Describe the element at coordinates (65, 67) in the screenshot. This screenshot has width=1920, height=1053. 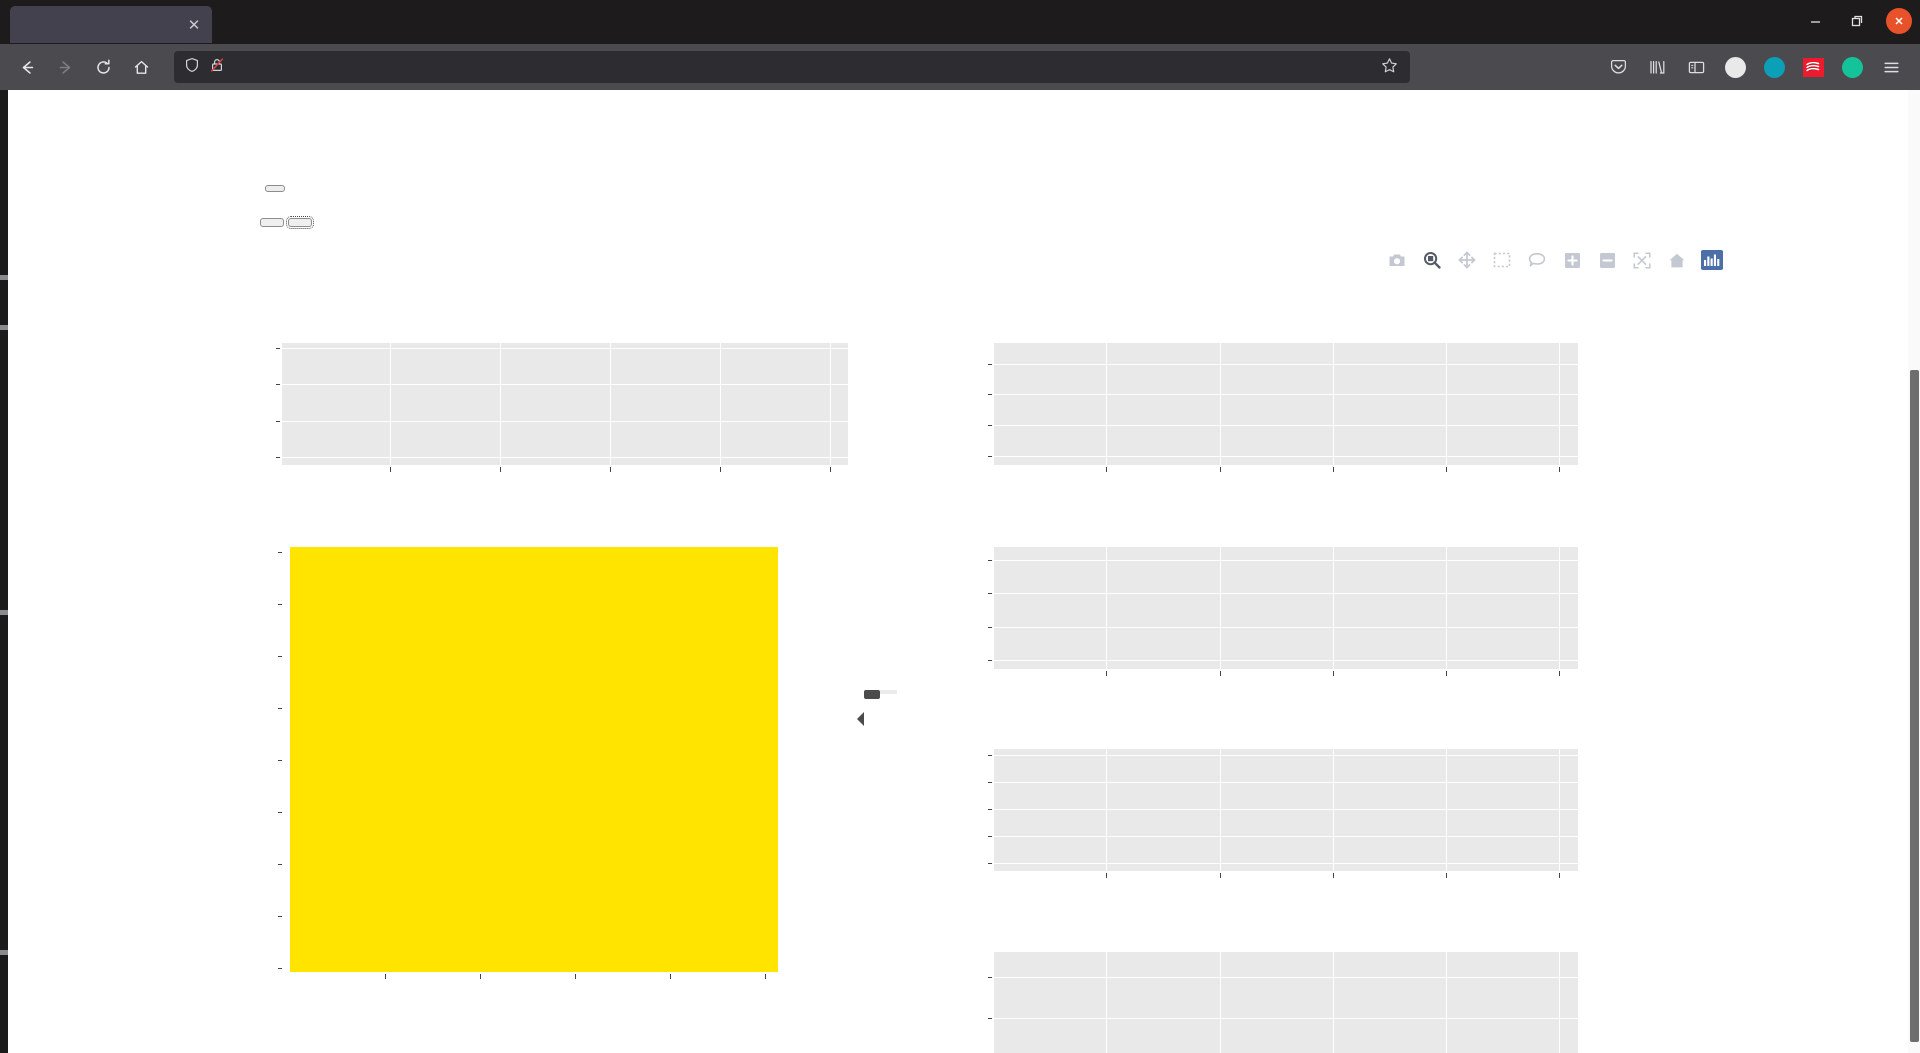
I see `forward-icon` at that location.